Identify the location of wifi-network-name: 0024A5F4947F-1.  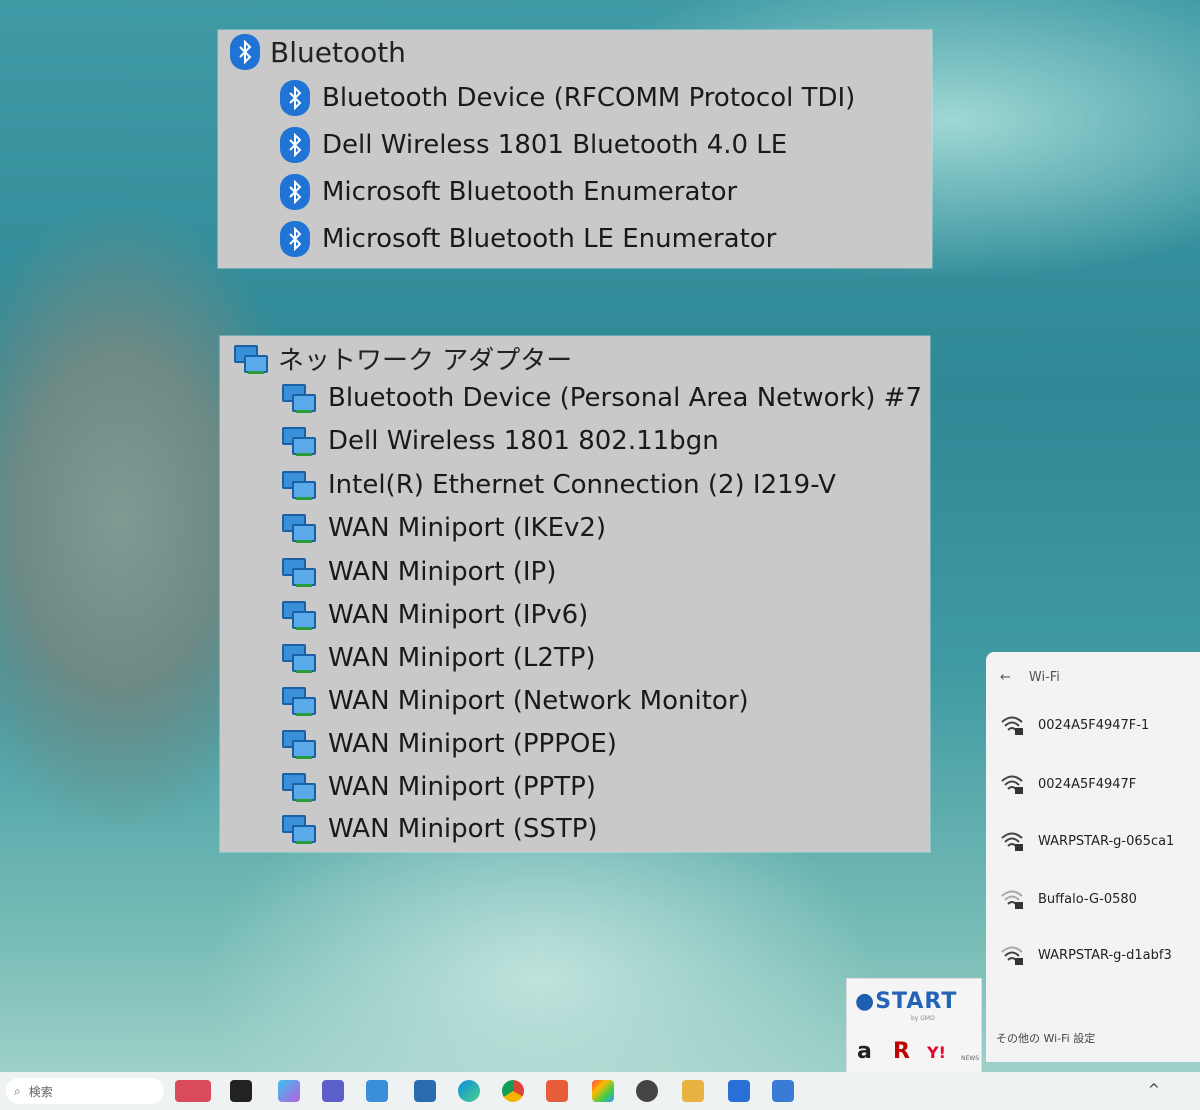
(1094, 725).